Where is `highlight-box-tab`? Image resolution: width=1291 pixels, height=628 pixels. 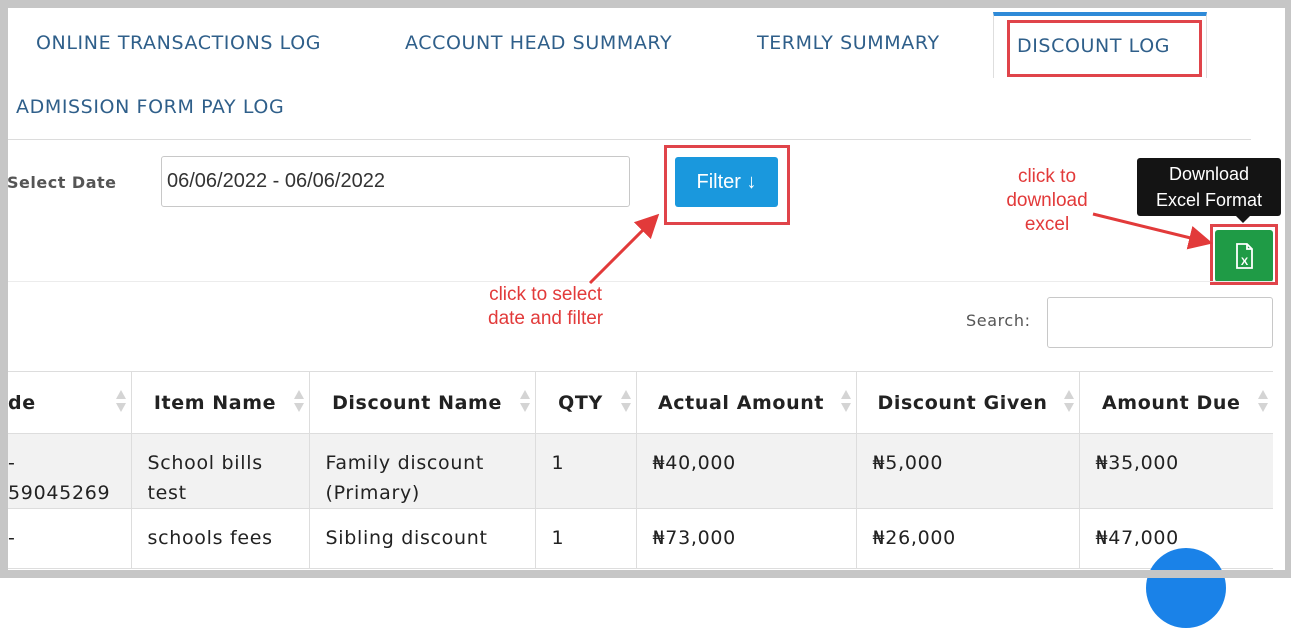 highlight-box-tab is located at coordinates (1104, 48).